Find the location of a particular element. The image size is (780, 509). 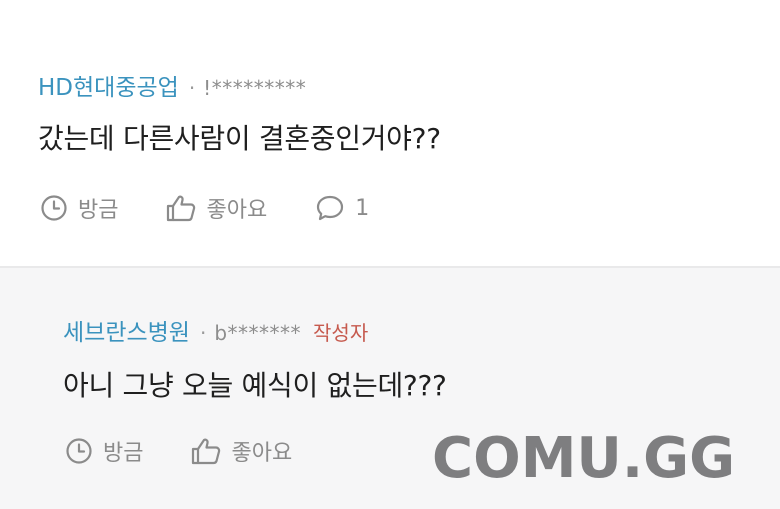

company-name: HD현대중공업 is located at coordinates (108, 85).